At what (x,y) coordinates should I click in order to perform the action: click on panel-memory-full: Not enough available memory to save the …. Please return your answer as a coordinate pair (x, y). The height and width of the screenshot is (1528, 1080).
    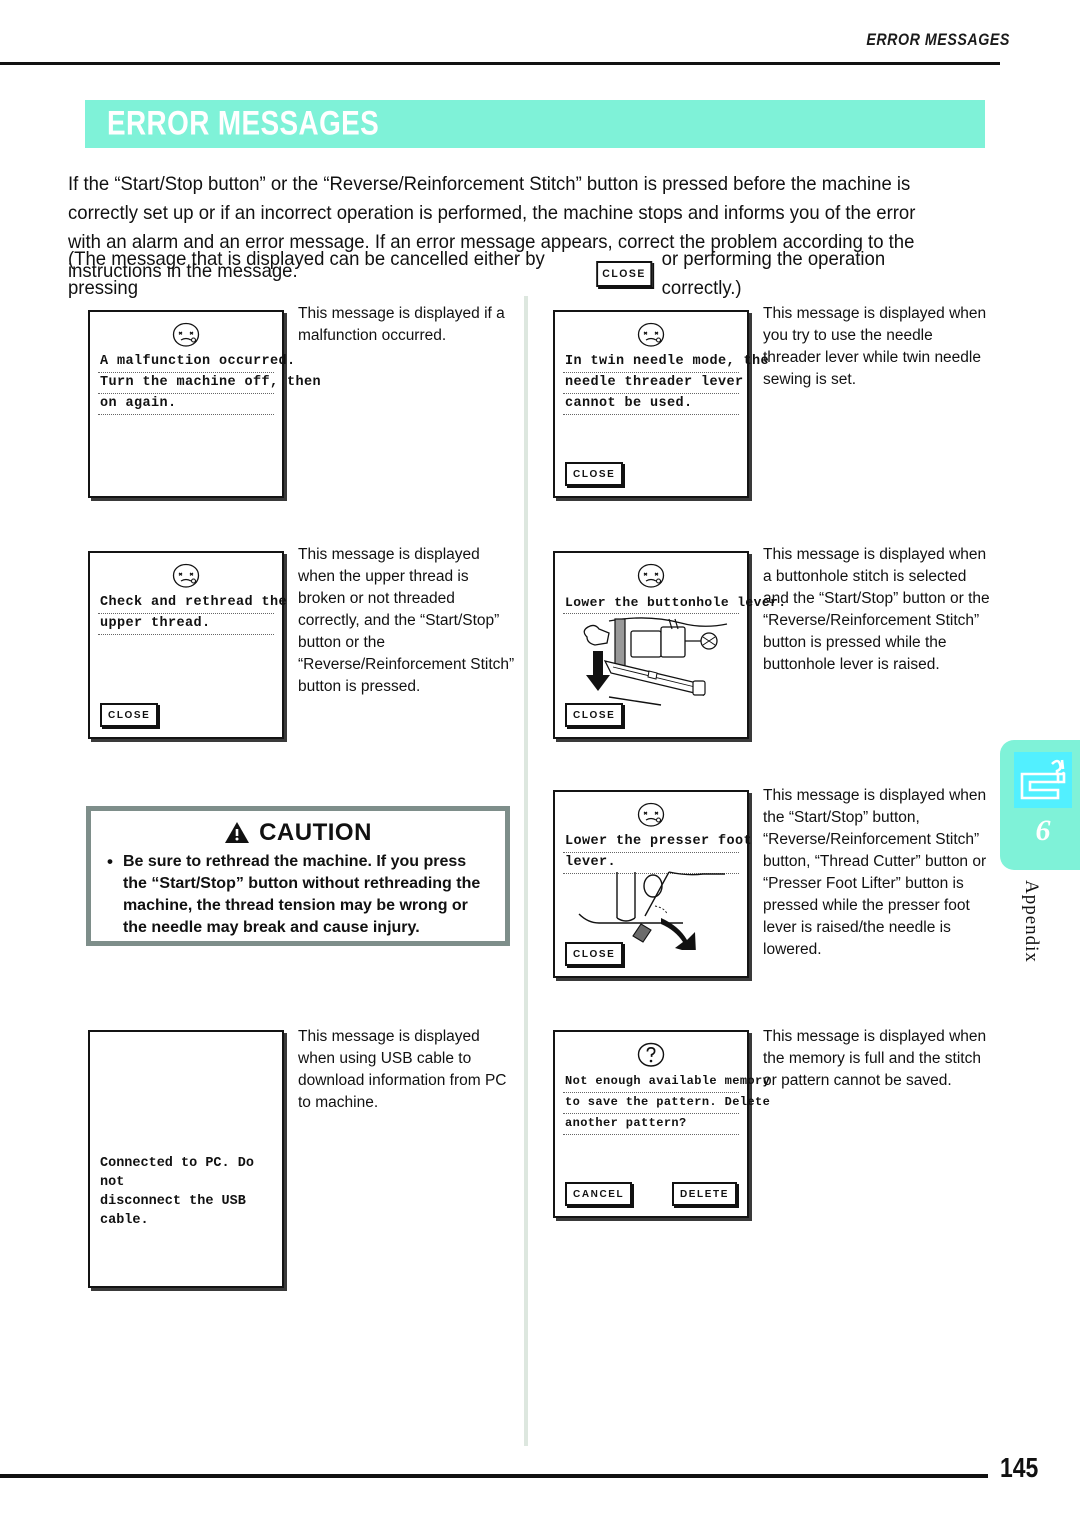
    Looking at the image, I should click on (661, 1124).